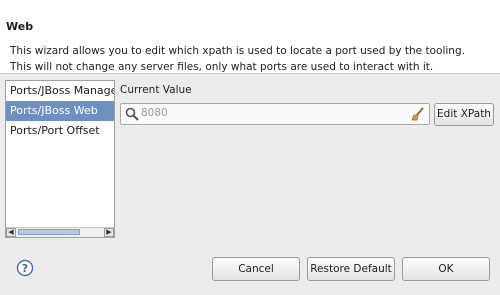 The height and width of the screenshot is (295, 500). What do you see at coordinates (11, 232) in the screenshot?
I see `scroll-left-icon: ◀` at bounding box center [11, 232].